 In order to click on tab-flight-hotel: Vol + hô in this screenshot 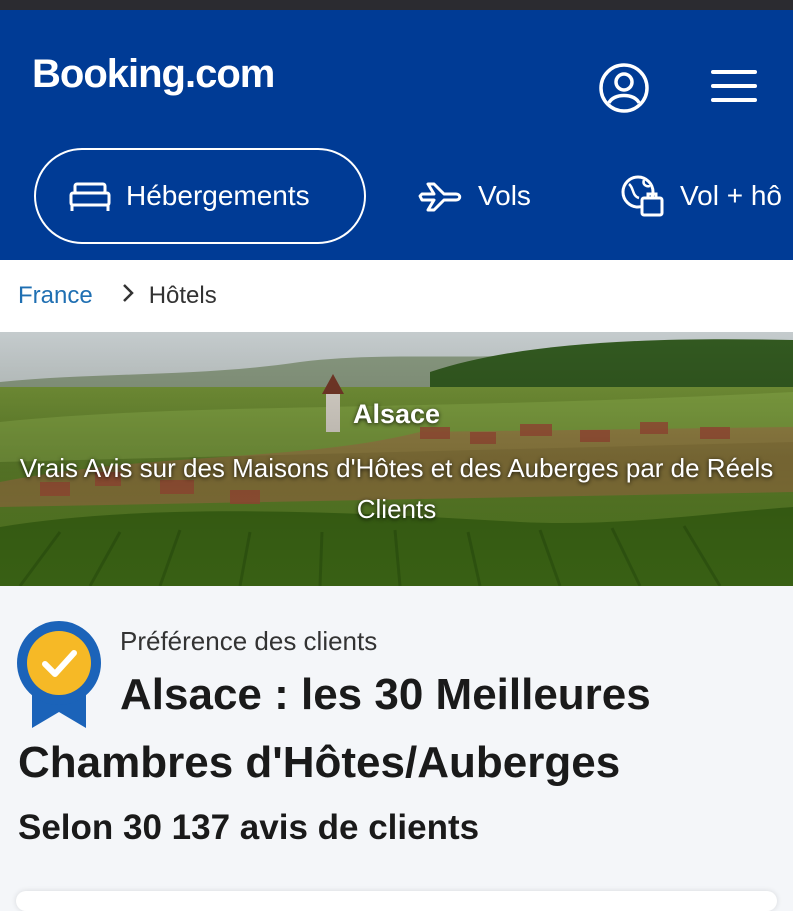, I will do `click(701, 196)`.